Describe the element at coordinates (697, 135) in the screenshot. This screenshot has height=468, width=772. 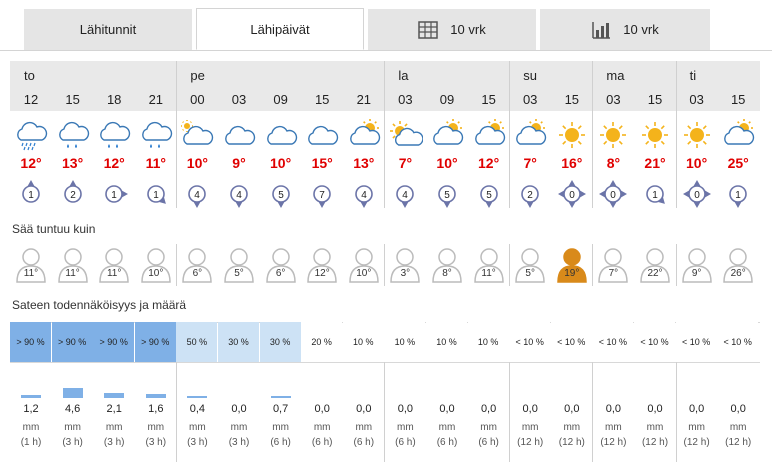
I see `sun-icon` at that location.